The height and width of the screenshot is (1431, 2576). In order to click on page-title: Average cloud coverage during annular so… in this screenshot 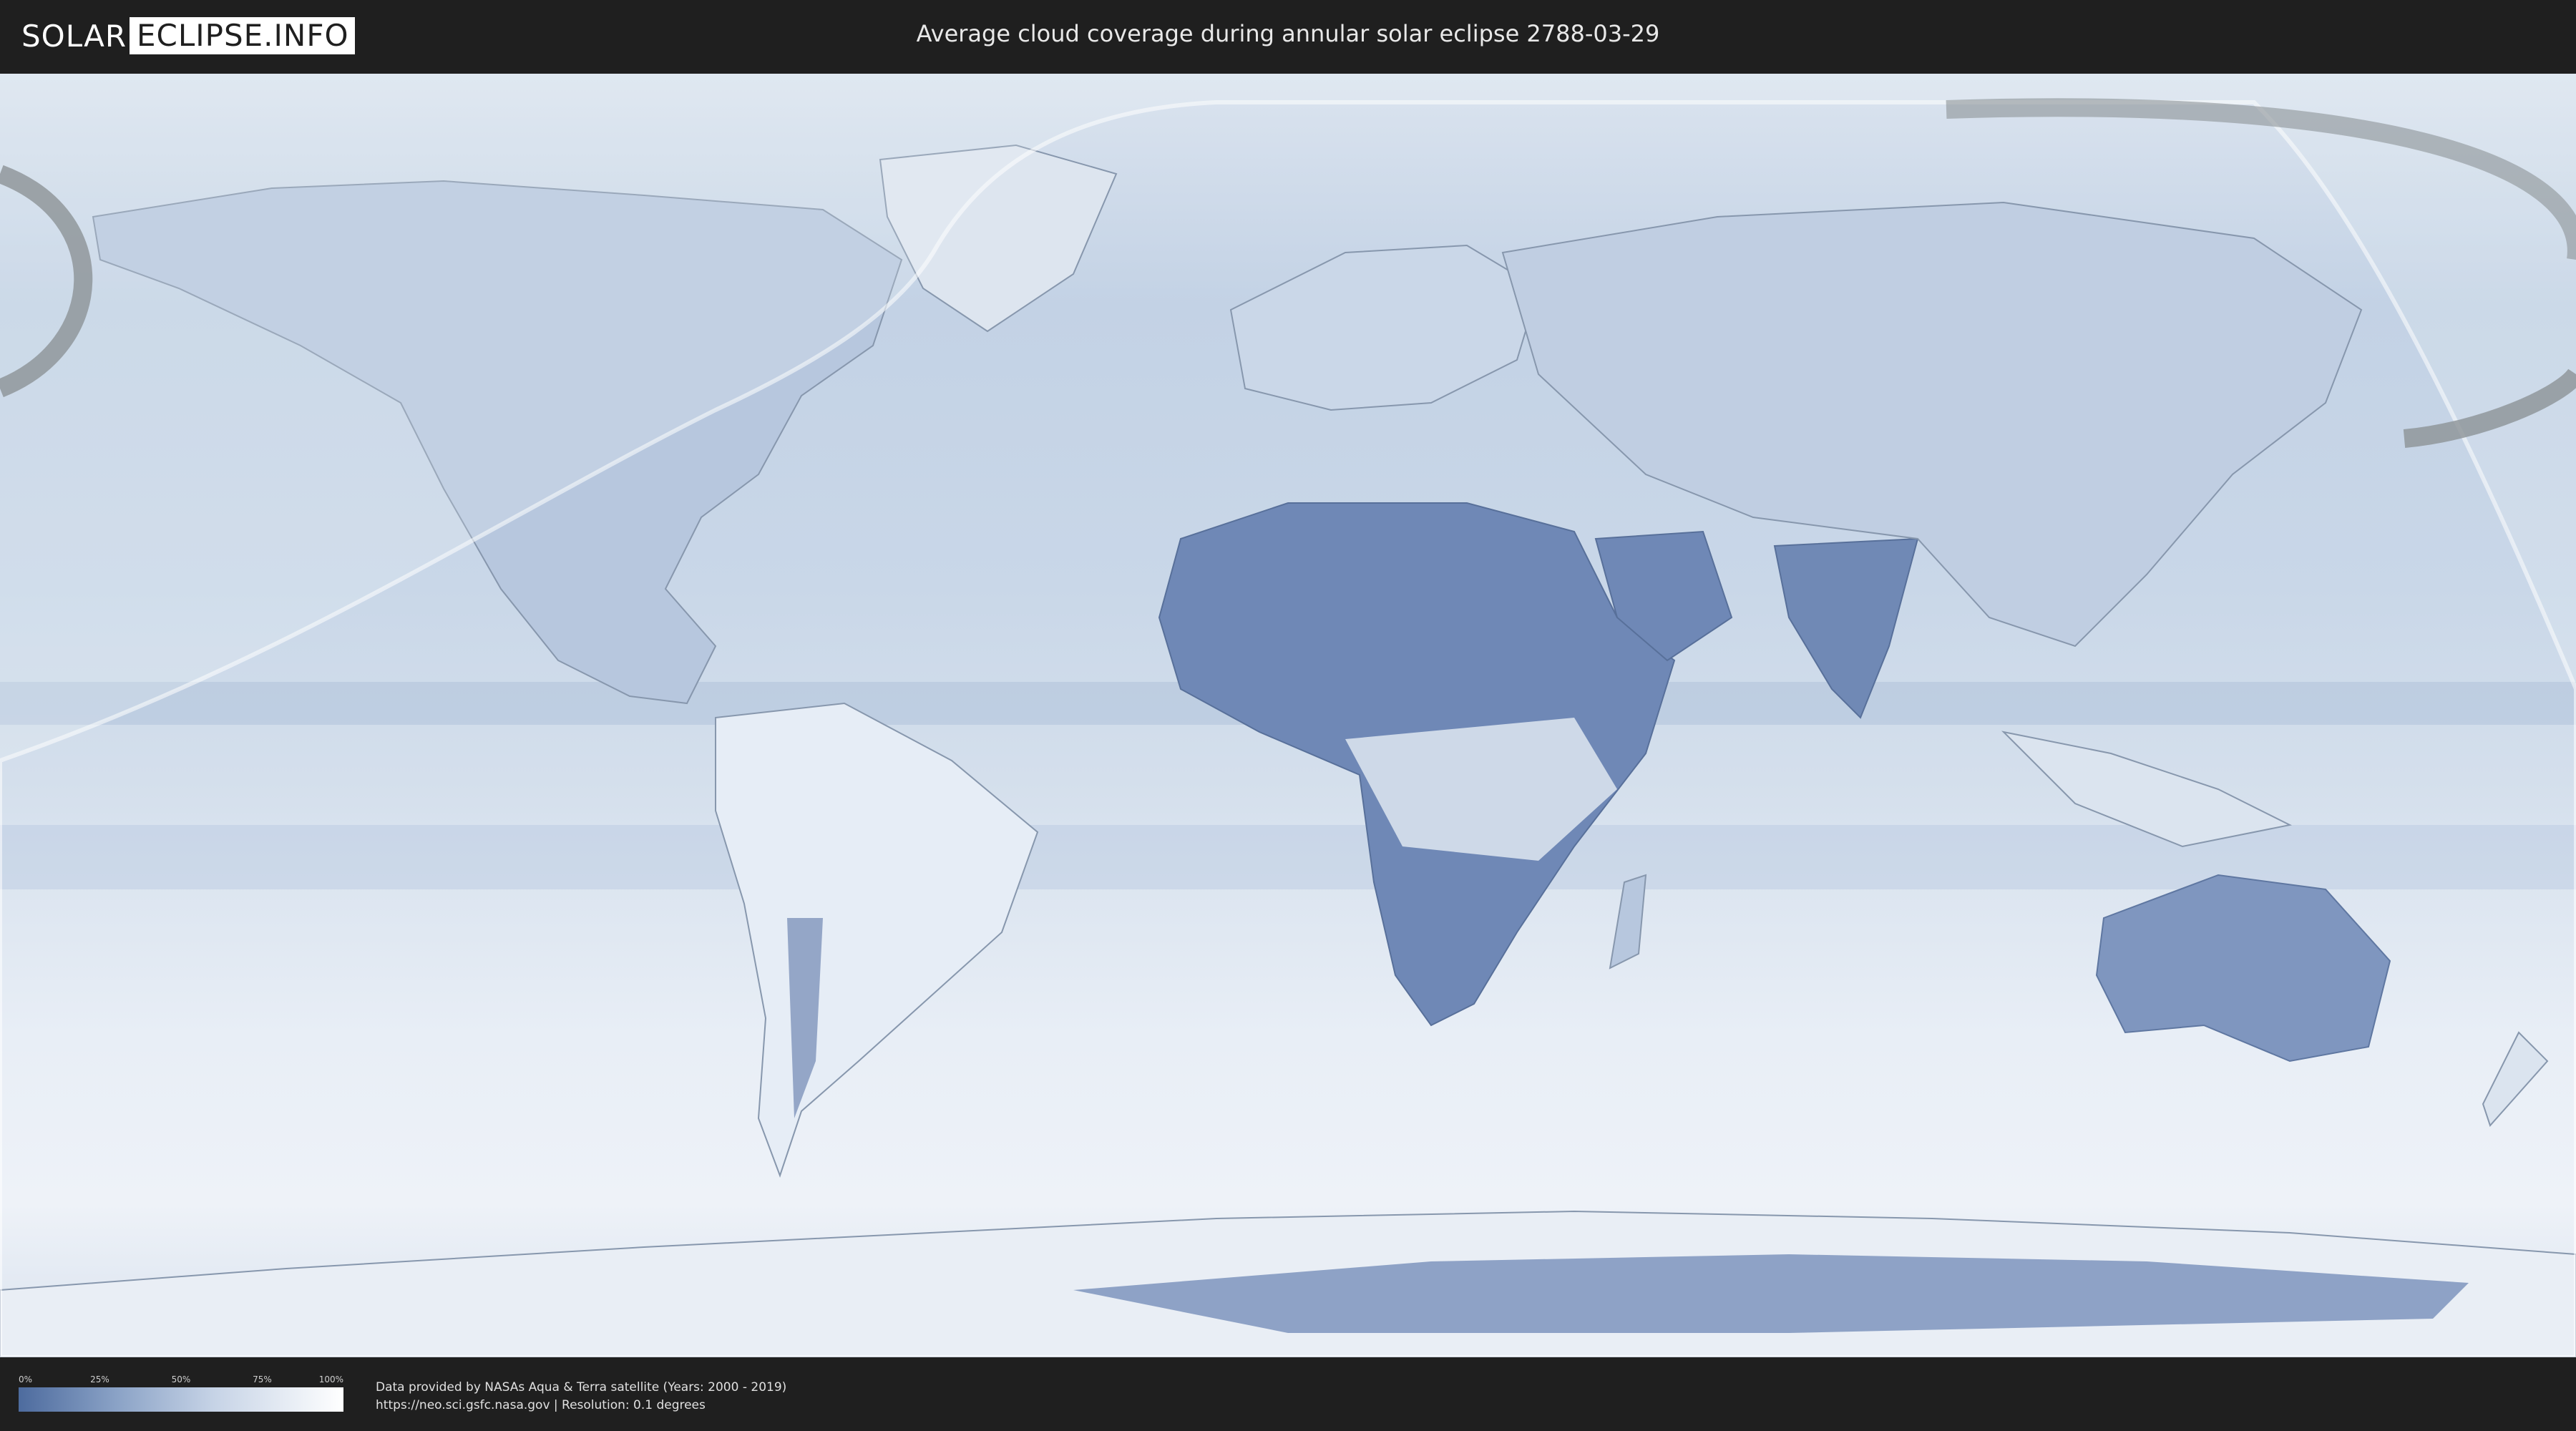, I will do `click(1288, 33)`.